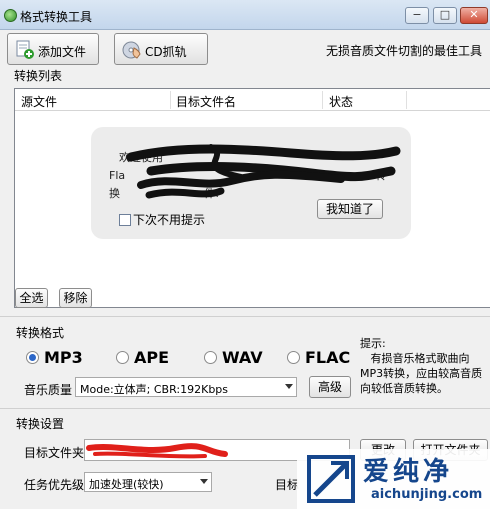  I want to click on maximize-button: □, so click(445, 15).